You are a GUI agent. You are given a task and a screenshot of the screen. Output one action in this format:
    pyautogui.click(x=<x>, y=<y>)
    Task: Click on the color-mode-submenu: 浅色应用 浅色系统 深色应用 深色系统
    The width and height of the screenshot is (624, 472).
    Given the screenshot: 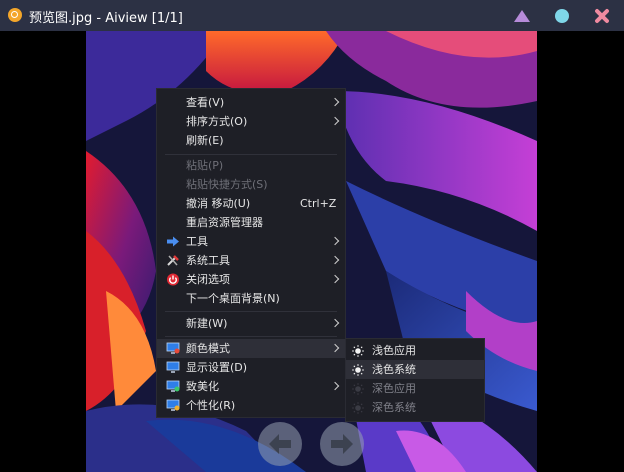 What is the action you would take?
    pyautogui.click(x=415, y=380)
    